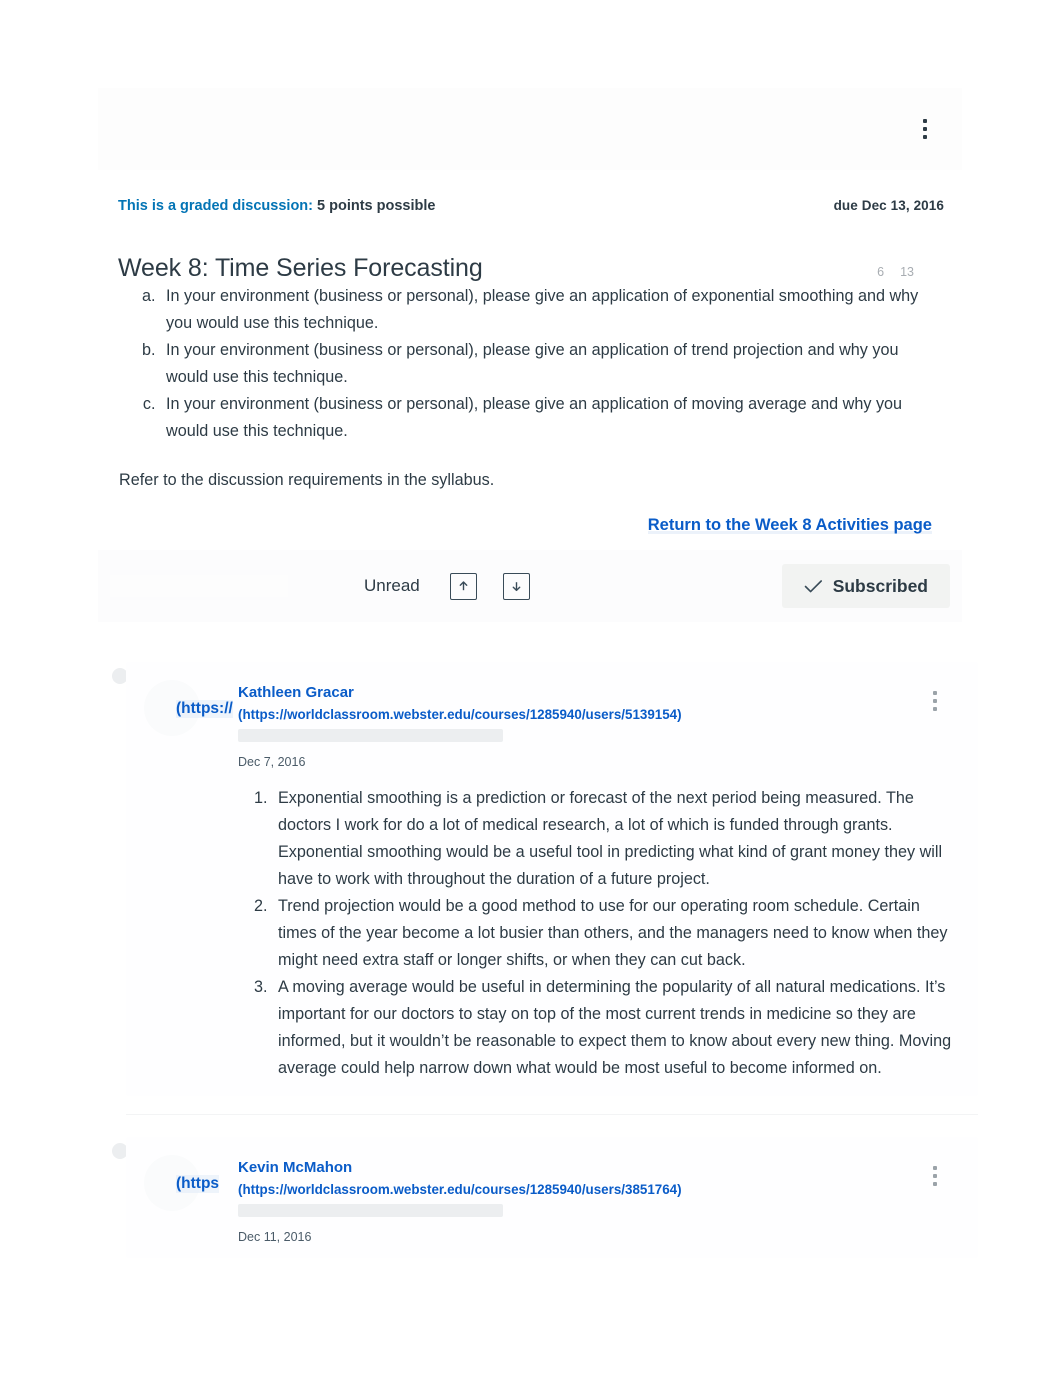 The height and width of the screenshot is (1377, 1062). Describe the element at coordinates (215, 206) in the screenshot. I see `graded-discussion-label: This is a graded discussion:` at that location.